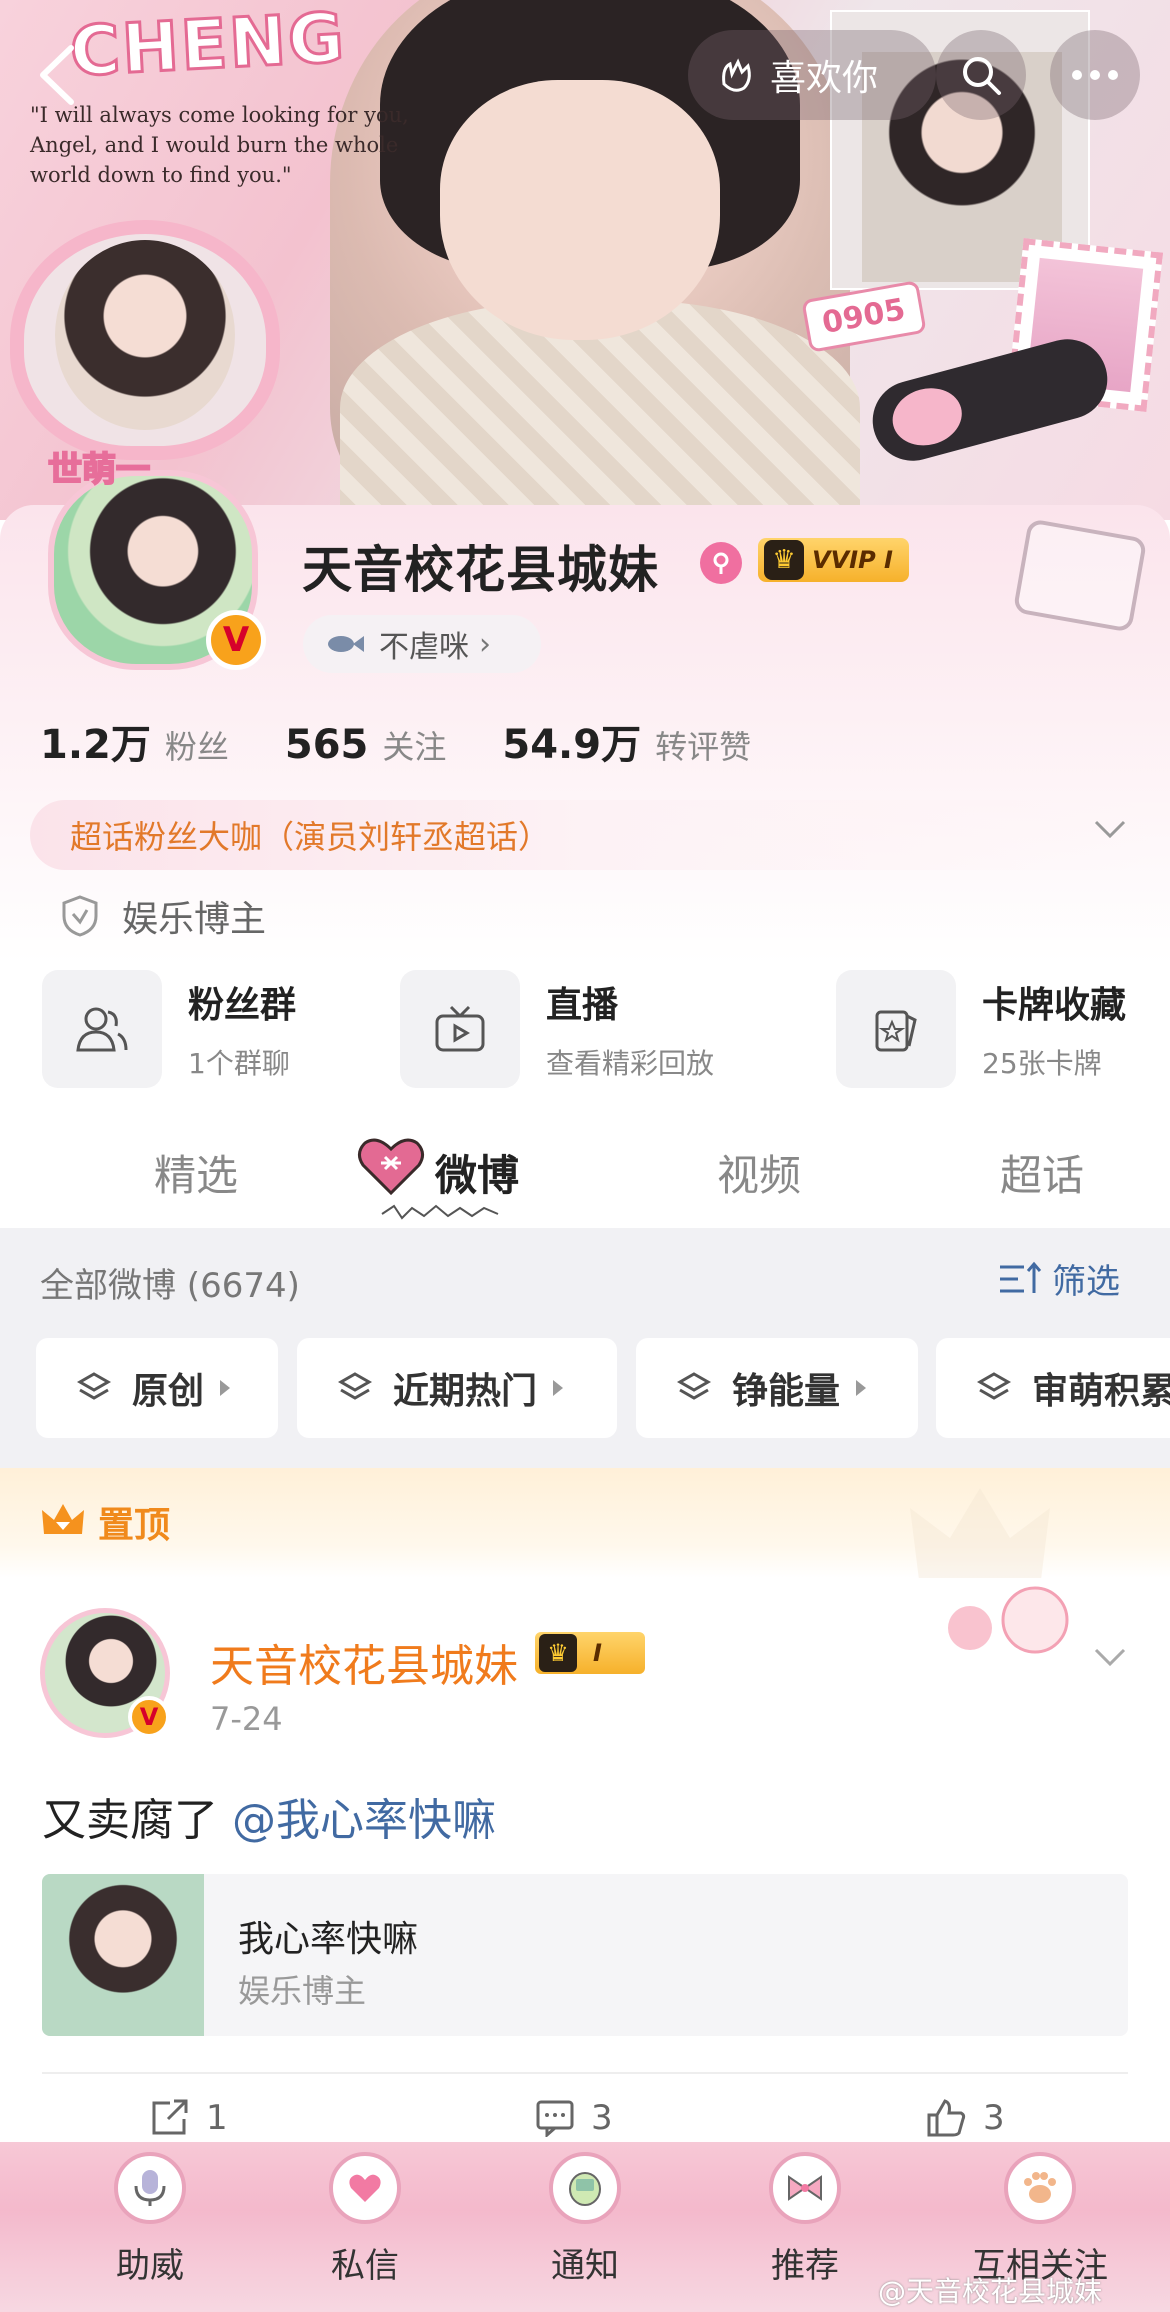 Image resolution: width=1170 pixels, height=2312 pixels. What do you see at coordinates (812, 75) in the screenshot?
I see `like-you-button: 喜欢你` at bounding box center [812, 75].